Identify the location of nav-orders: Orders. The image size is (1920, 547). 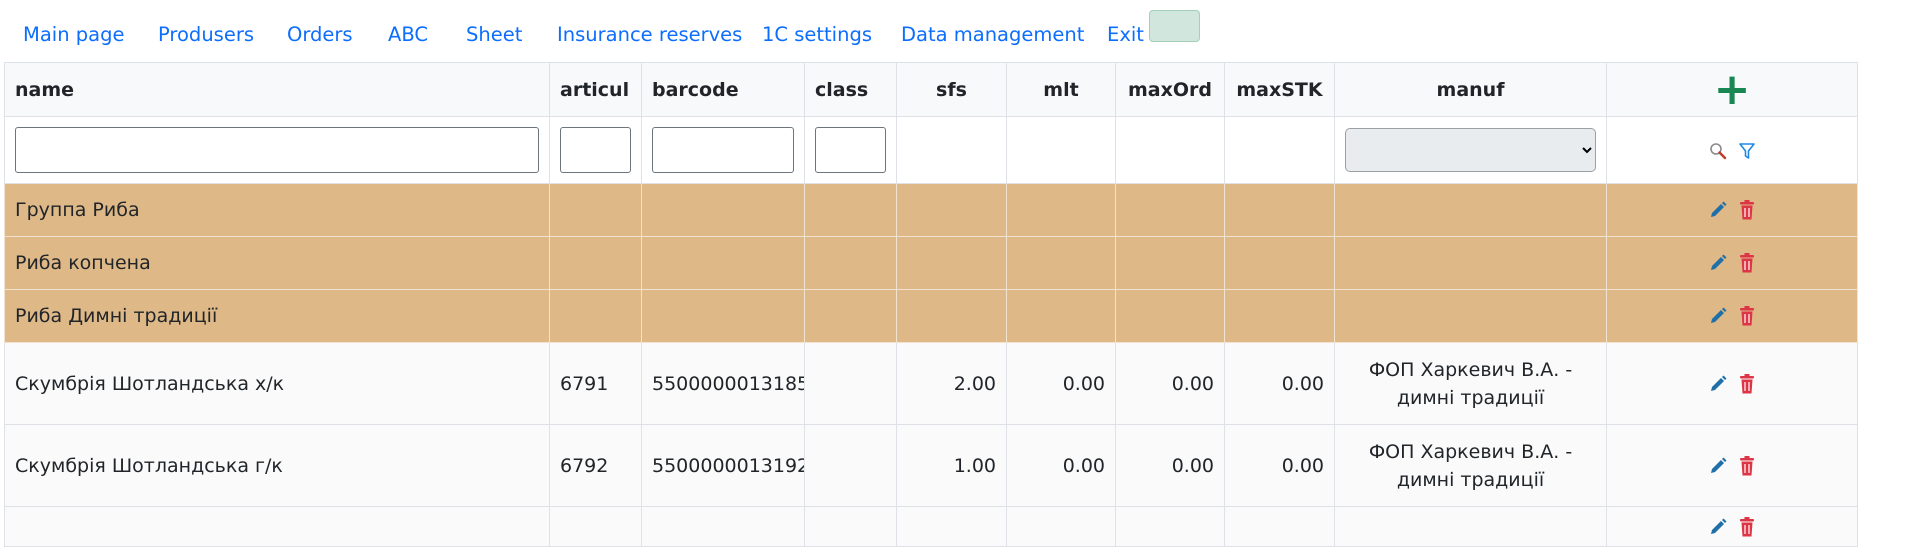
(320, 34).